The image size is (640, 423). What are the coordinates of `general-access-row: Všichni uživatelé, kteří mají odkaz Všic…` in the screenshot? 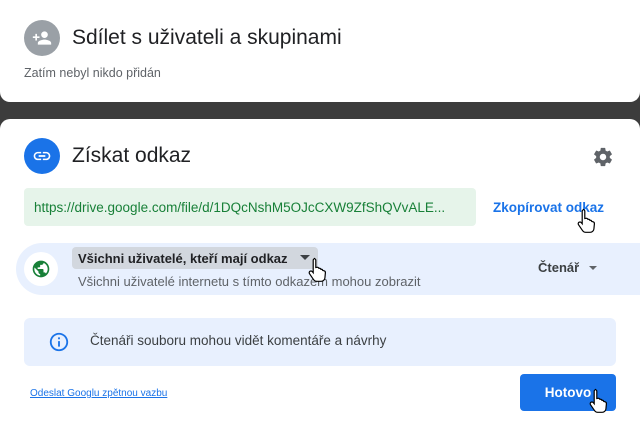 It's located at (328, 269).